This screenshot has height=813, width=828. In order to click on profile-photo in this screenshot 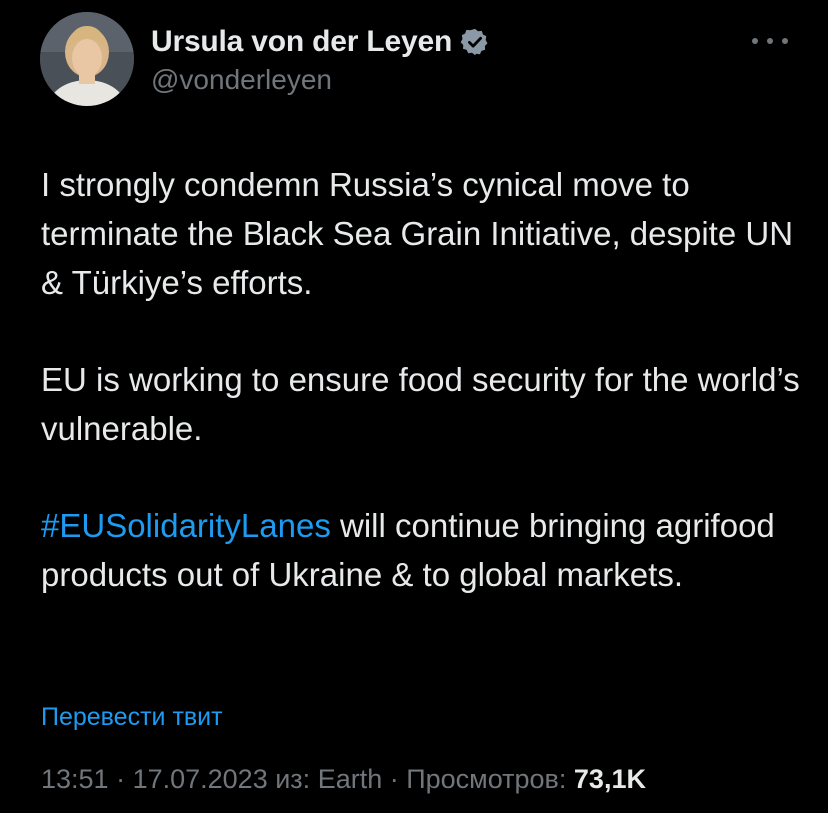, I will do `click(87, 59)`.